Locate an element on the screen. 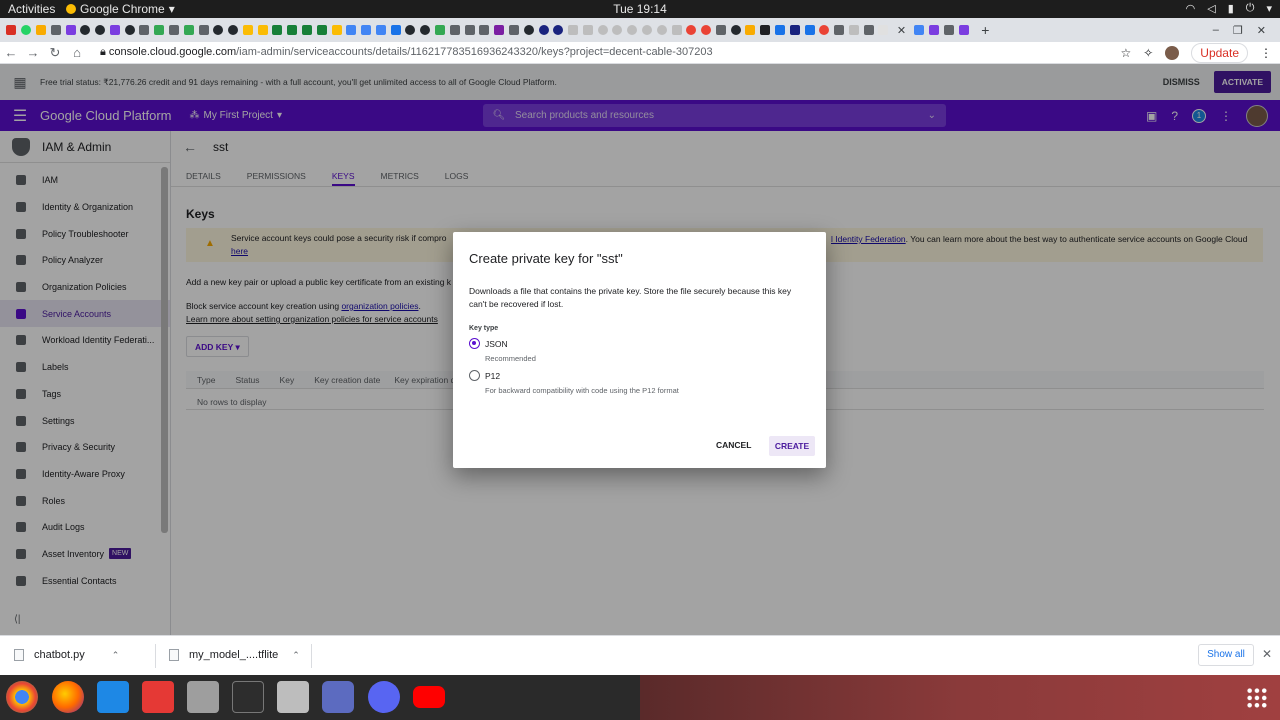 This screenshot has width=1280, height=720. gmail-tab-icon is located at coordinates (11, 30).